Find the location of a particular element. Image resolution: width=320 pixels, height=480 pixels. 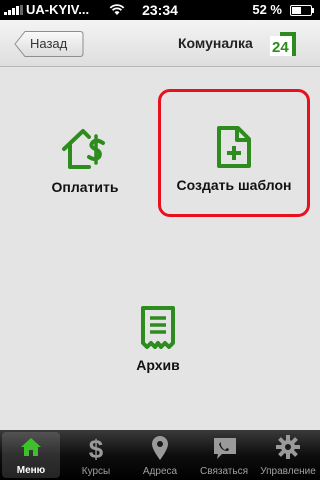

tab-menu: Меню is located at coordinates (31, 455).